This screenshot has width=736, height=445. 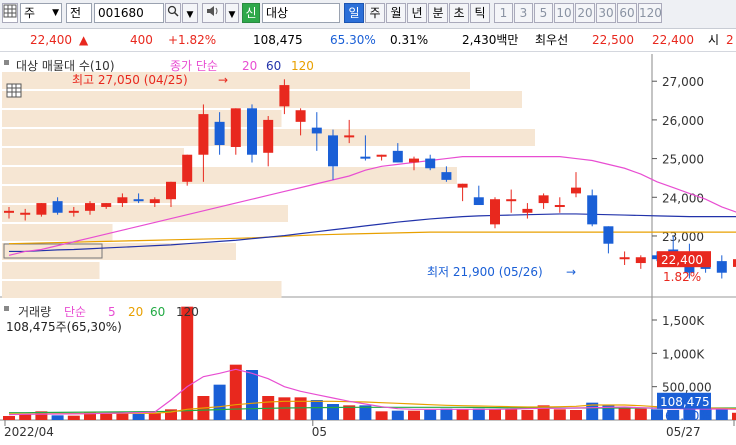 What do you see at coordinates (417, 13) in the screenshot?
I see `period-tab-3: 년` at bounding box center [417, 13].